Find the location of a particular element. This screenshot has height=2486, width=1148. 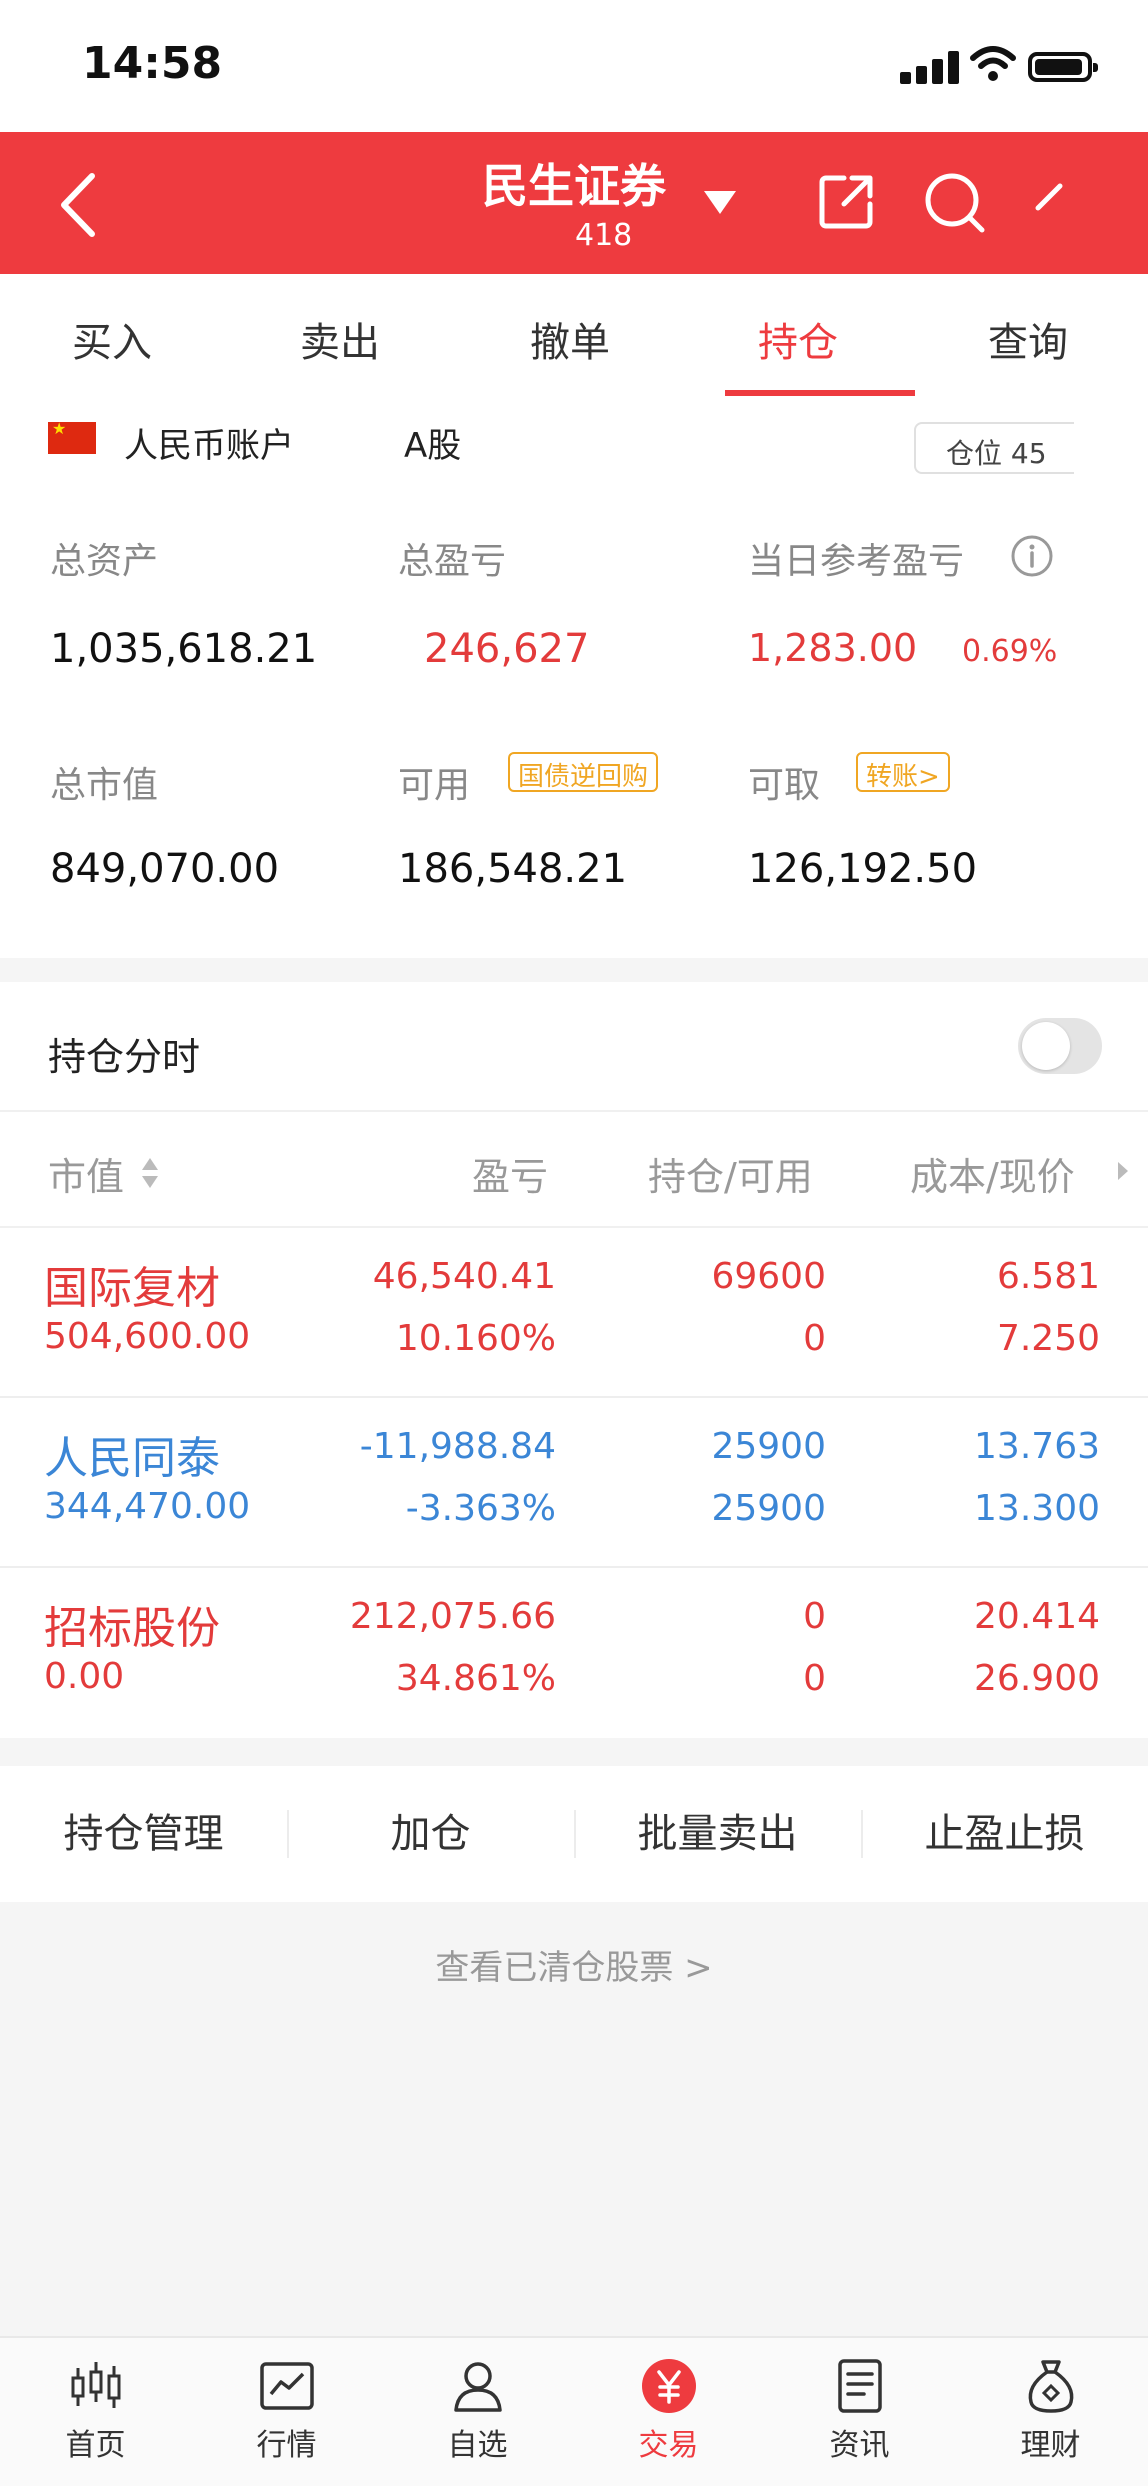

view-cleared-stocks-link: 查看已清仓股票 > is located at coordinates (574, 1964).